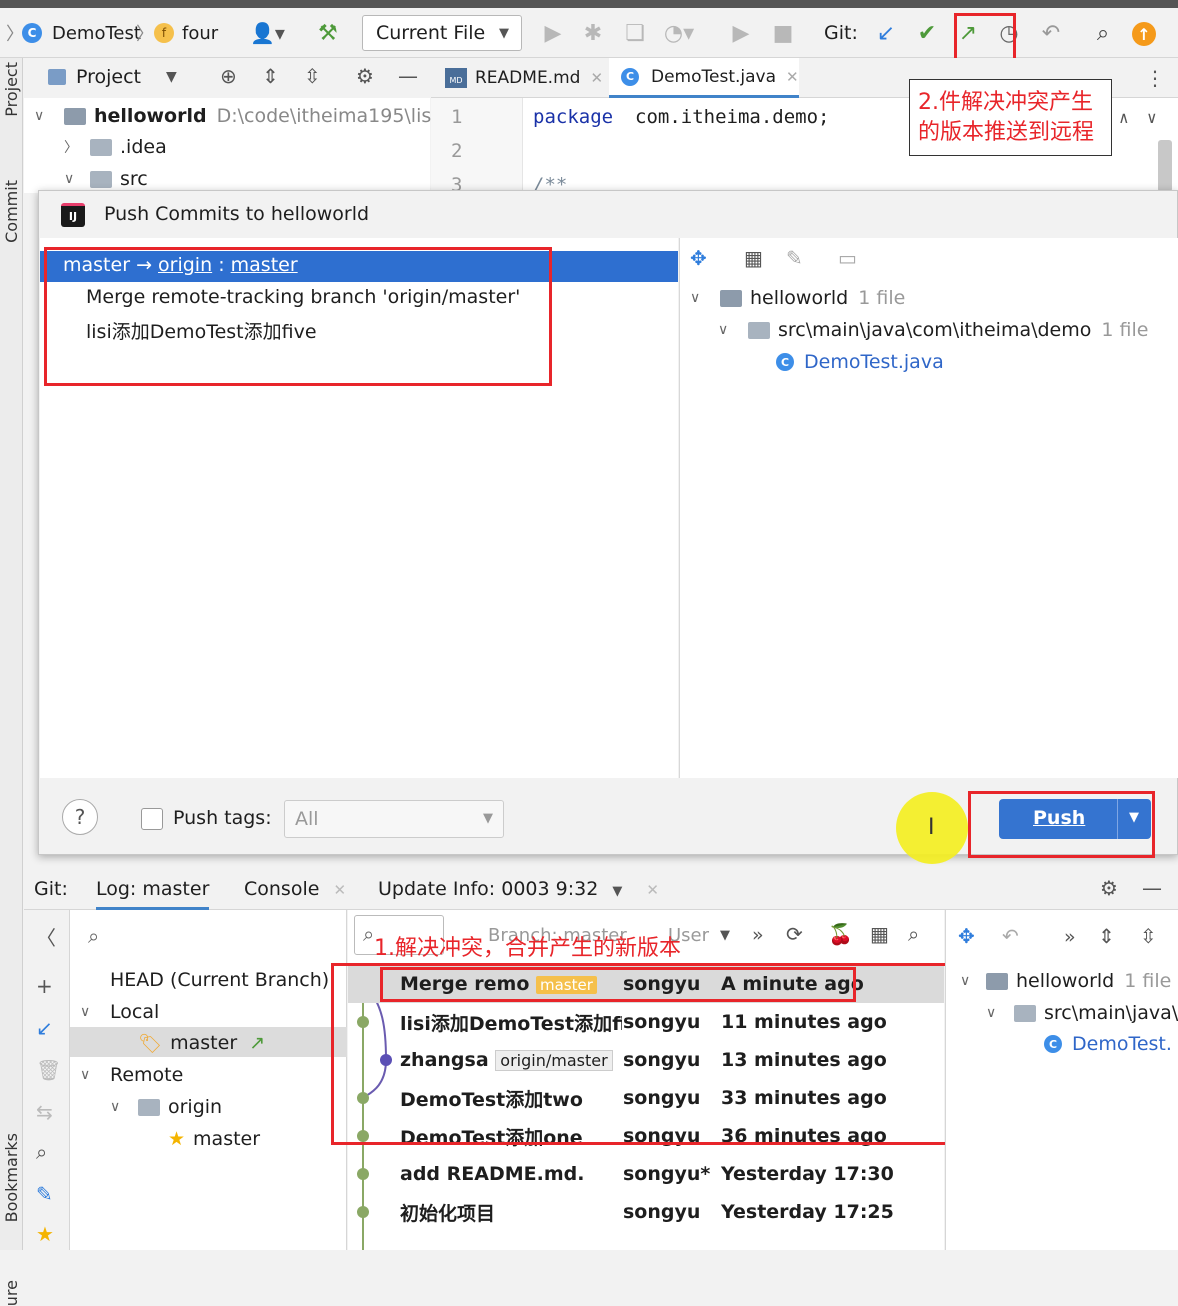  I want to click on tree-node-helloworld: ∨ helloworld D:\code\itheima195\lisi\, so click(238, 116).